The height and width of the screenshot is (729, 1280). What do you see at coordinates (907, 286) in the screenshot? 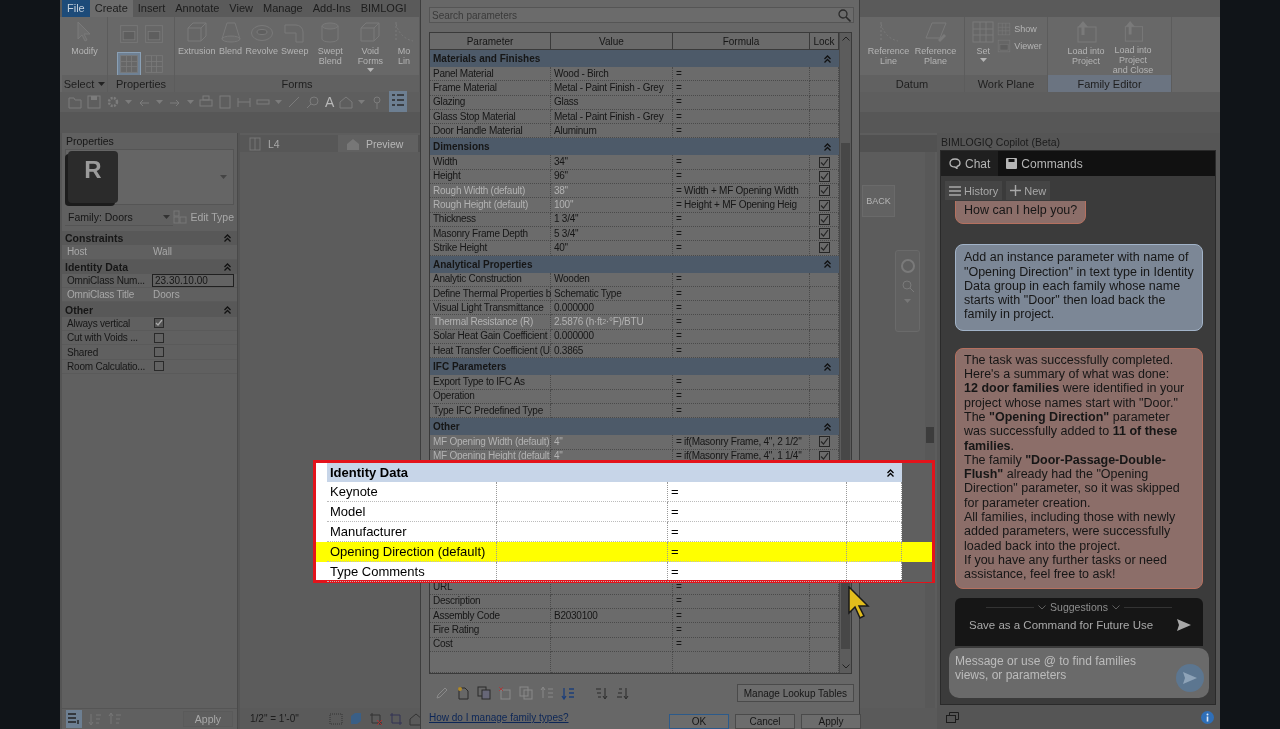
I see `zoom-icon` at bounding box center [907, 286].